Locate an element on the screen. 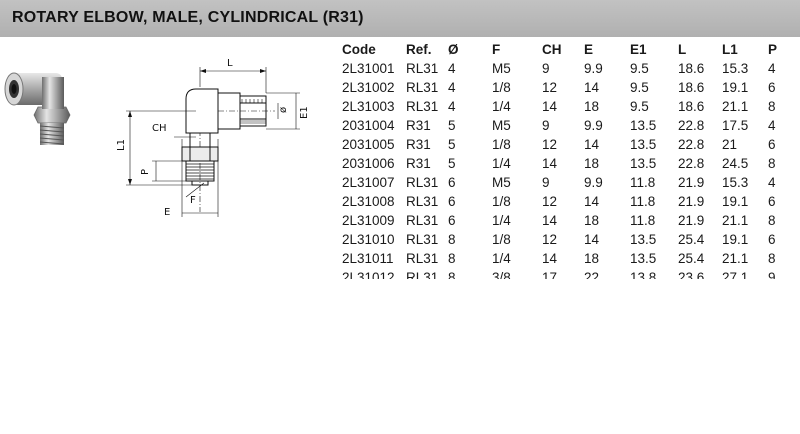 This screenshot has width=800, height=434. technical-drawing: L CH L1 P F E ø E1 is located at coordinates (213, 137).